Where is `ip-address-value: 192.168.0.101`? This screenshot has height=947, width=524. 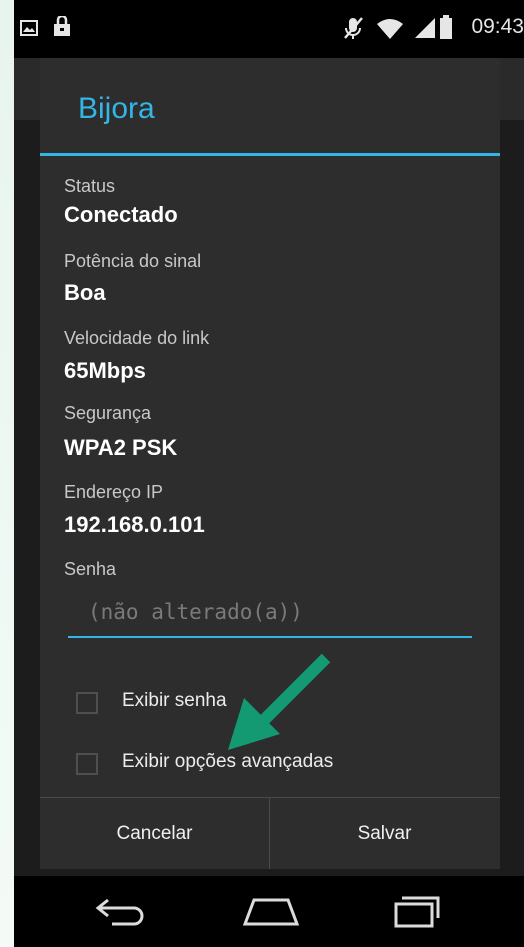
ip-address-value: 192.168.0.101 is located at coordinates (134, 524).